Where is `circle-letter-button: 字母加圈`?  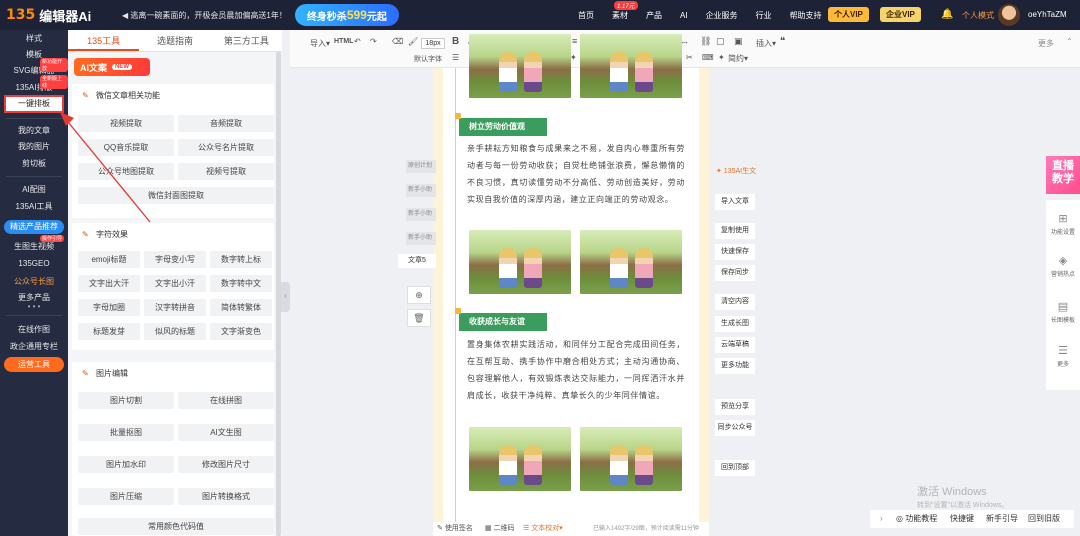 circle-letter-button: 字母加圈 is located at coordinates (109, 307).